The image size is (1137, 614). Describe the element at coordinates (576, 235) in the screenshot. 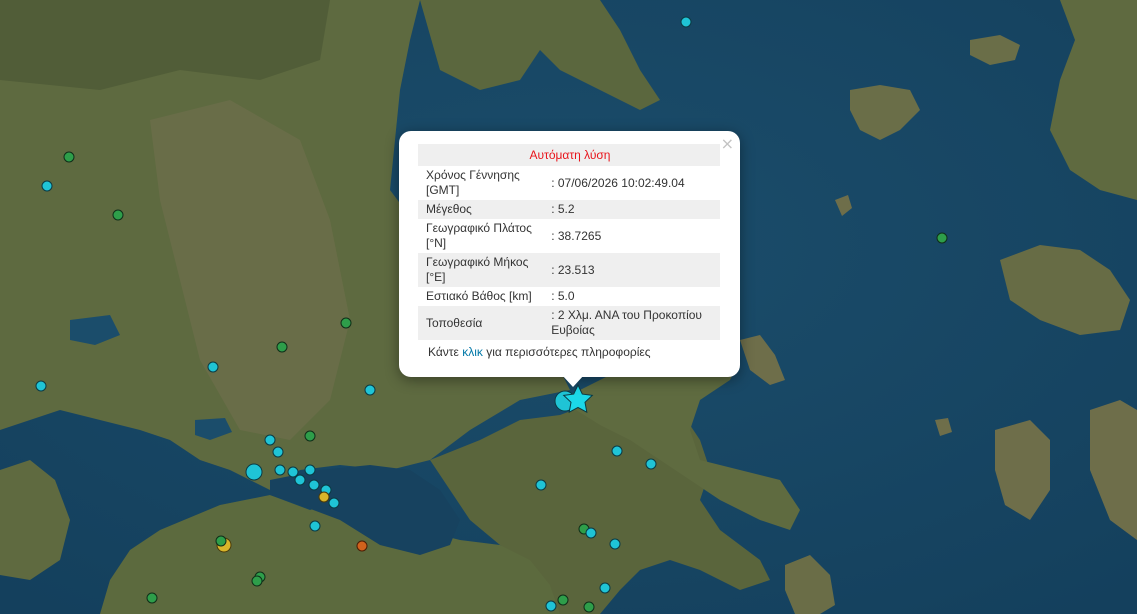

I see `row-value: : 38.7265` at that location.